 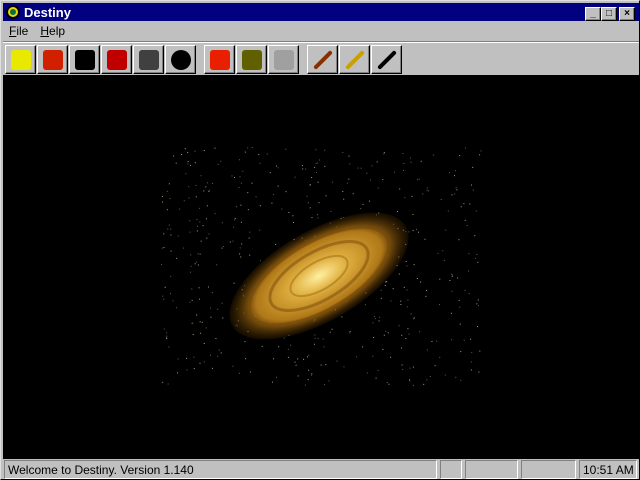 I want to click on toolbar-button-sword, so click(x=354, y=59).